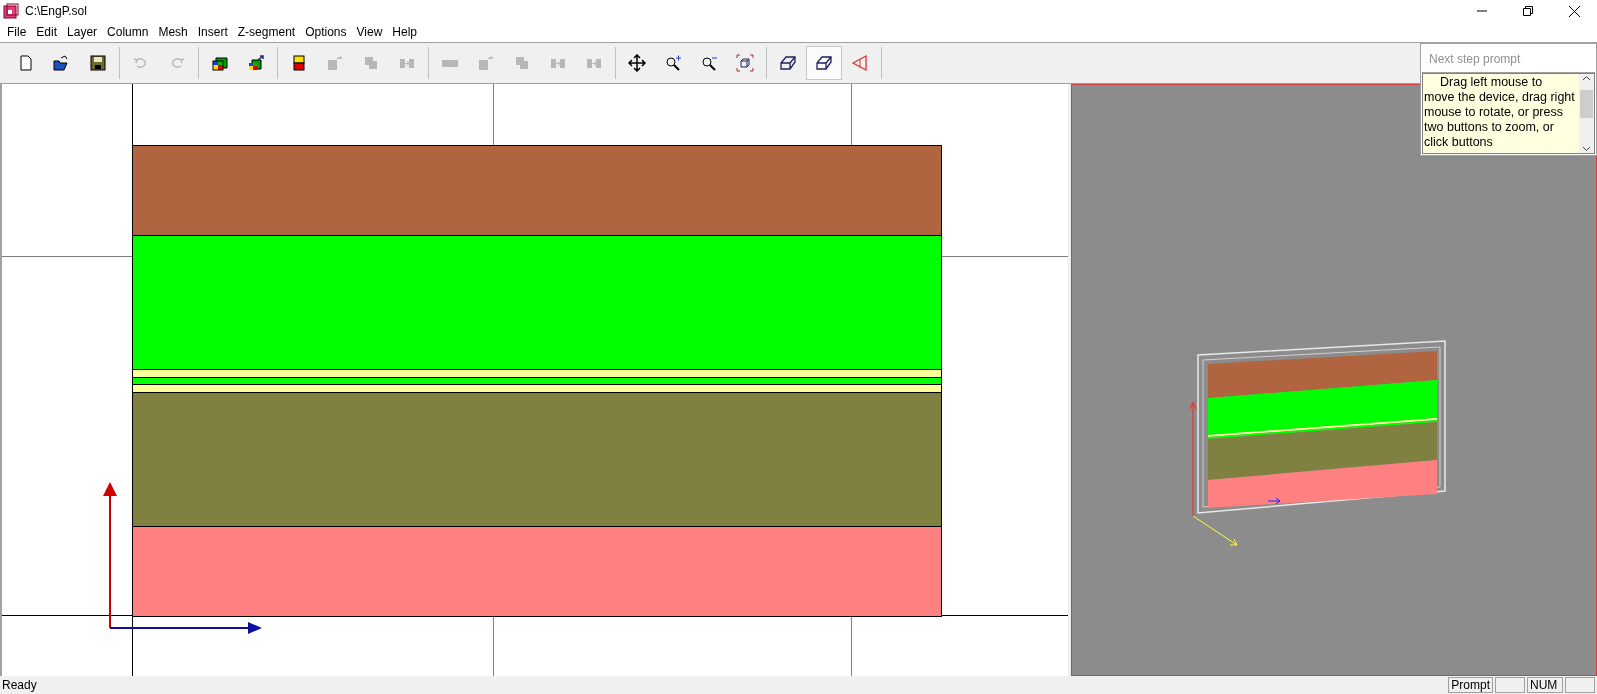 The image size is (1597, 694). Describe the element at coordinates (1586, 78) in the screenshot. I see `scroll-up-icon` at that location.